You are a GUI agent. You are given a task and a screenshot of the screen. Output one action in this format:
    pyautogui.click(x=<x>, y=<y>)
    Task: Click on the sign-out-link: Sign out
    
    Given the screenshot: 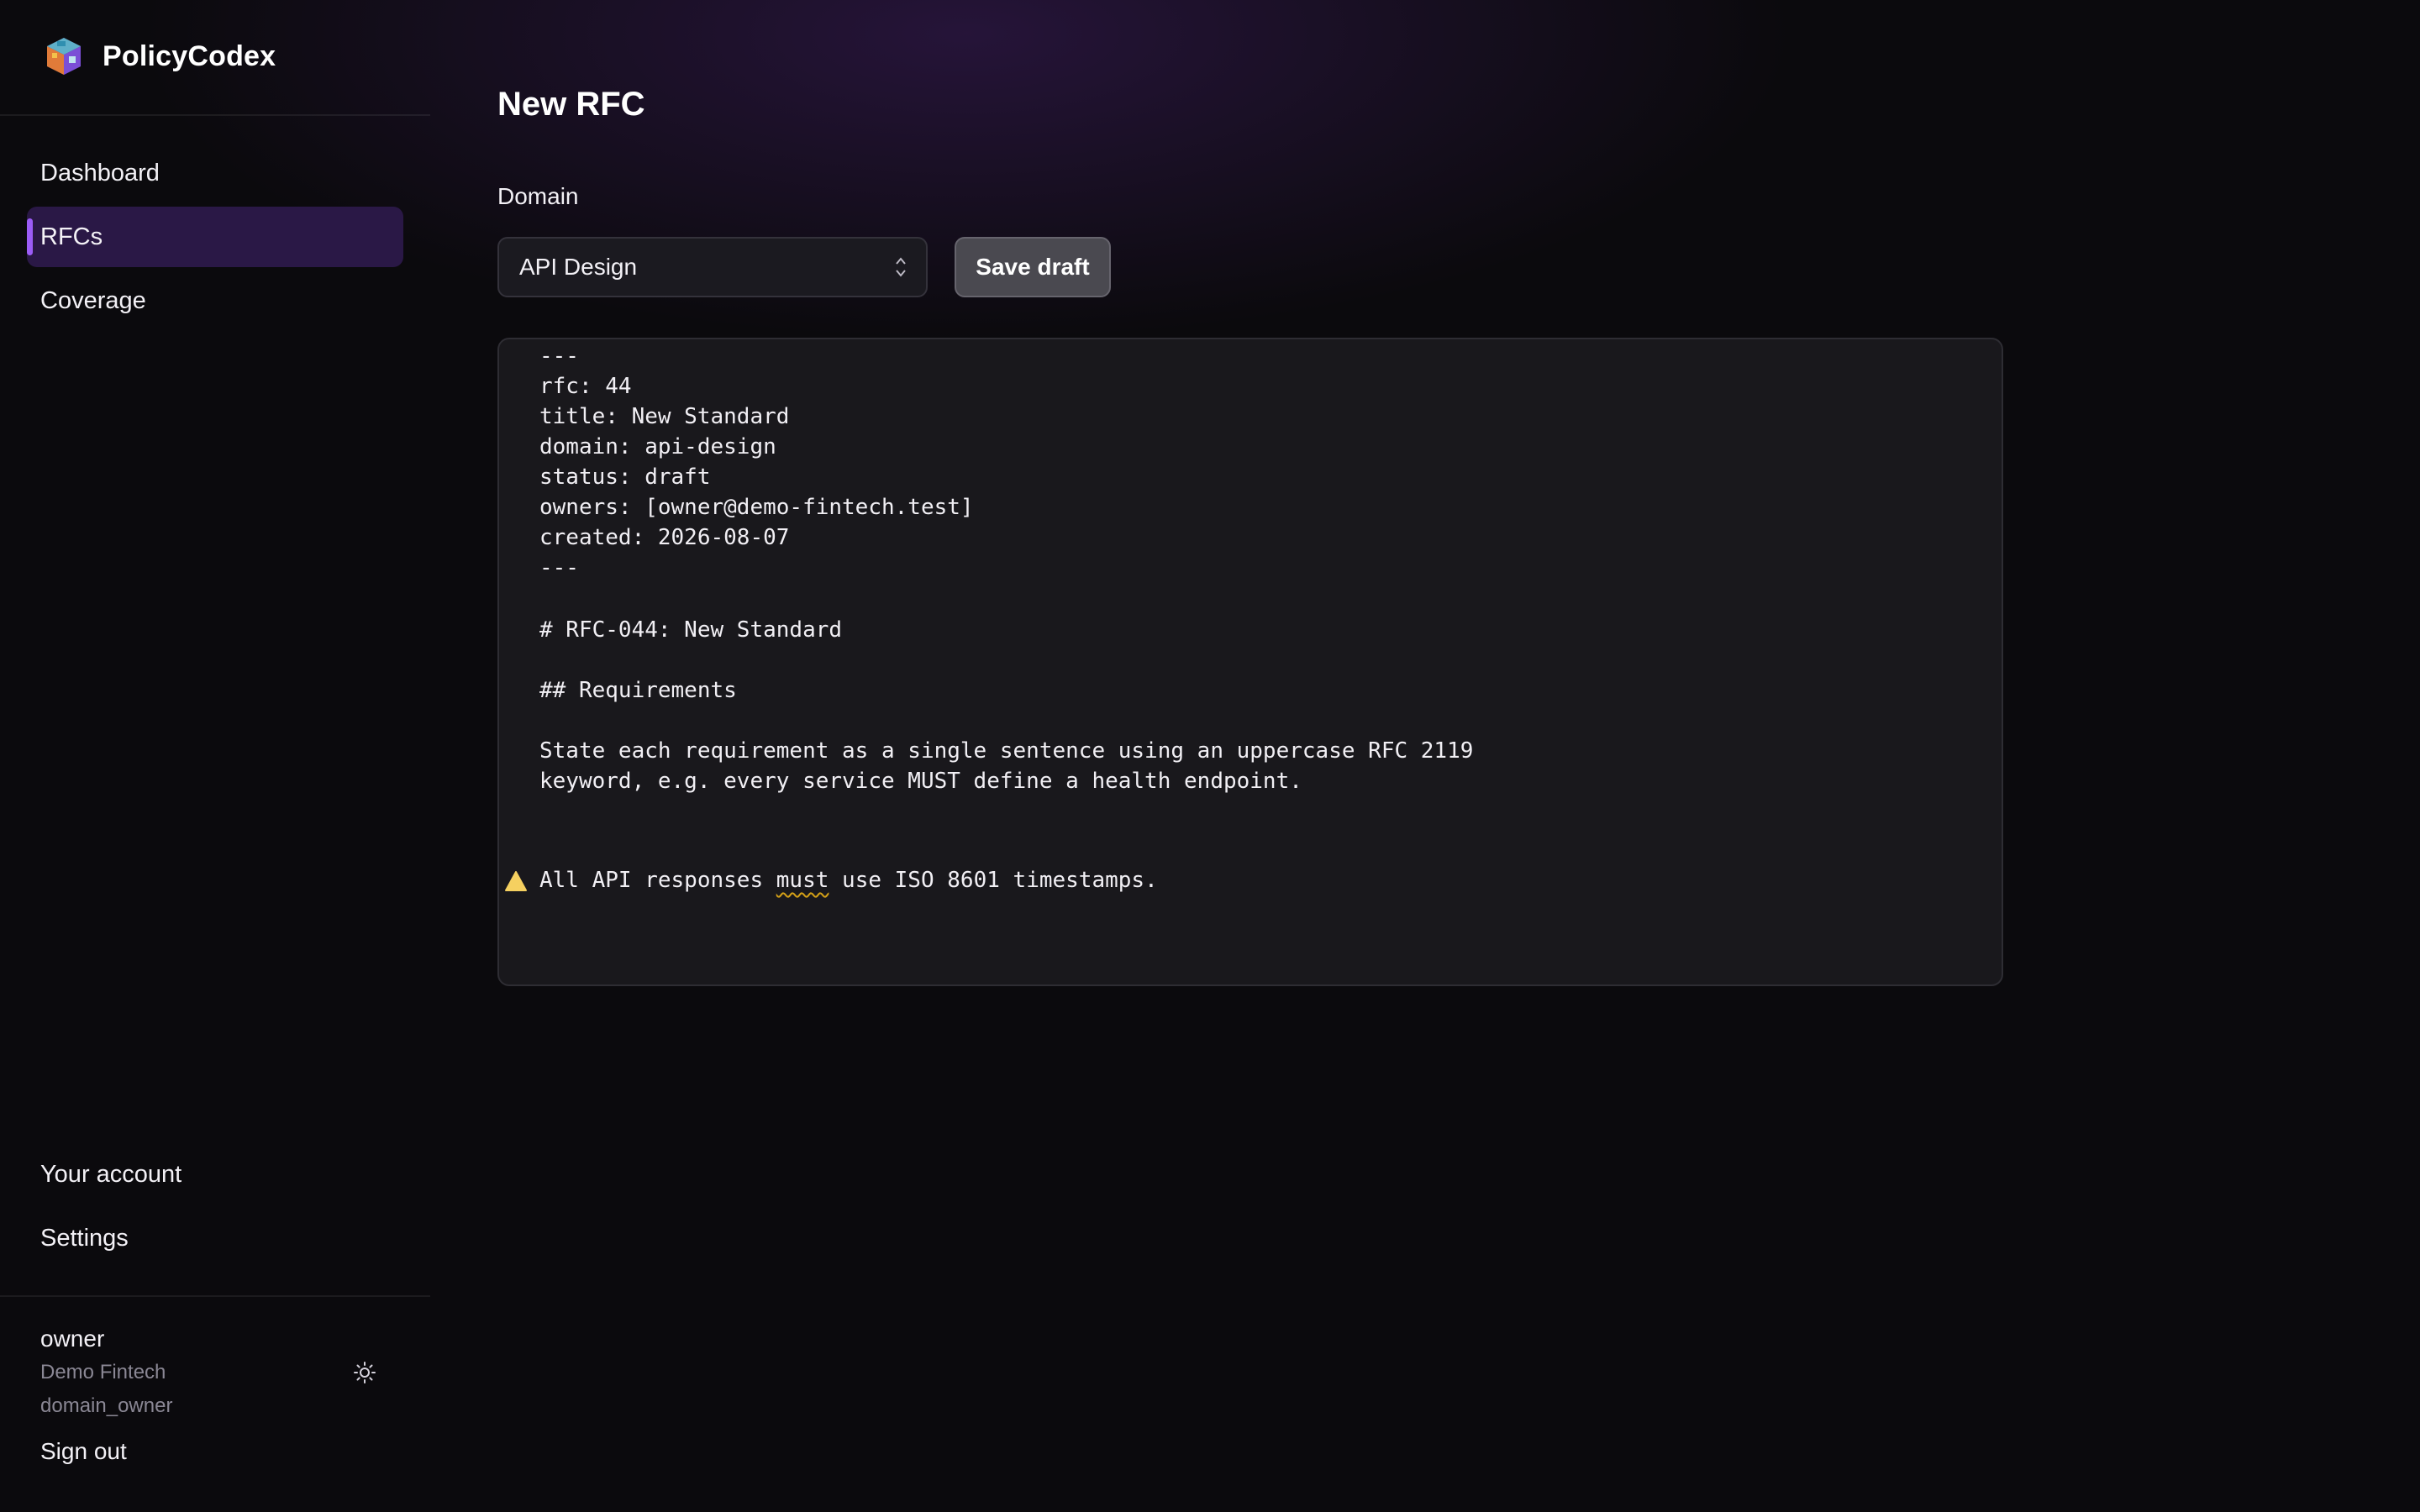 What is the action you would take?
    pyautogui.click(x=83, y=1451)
    